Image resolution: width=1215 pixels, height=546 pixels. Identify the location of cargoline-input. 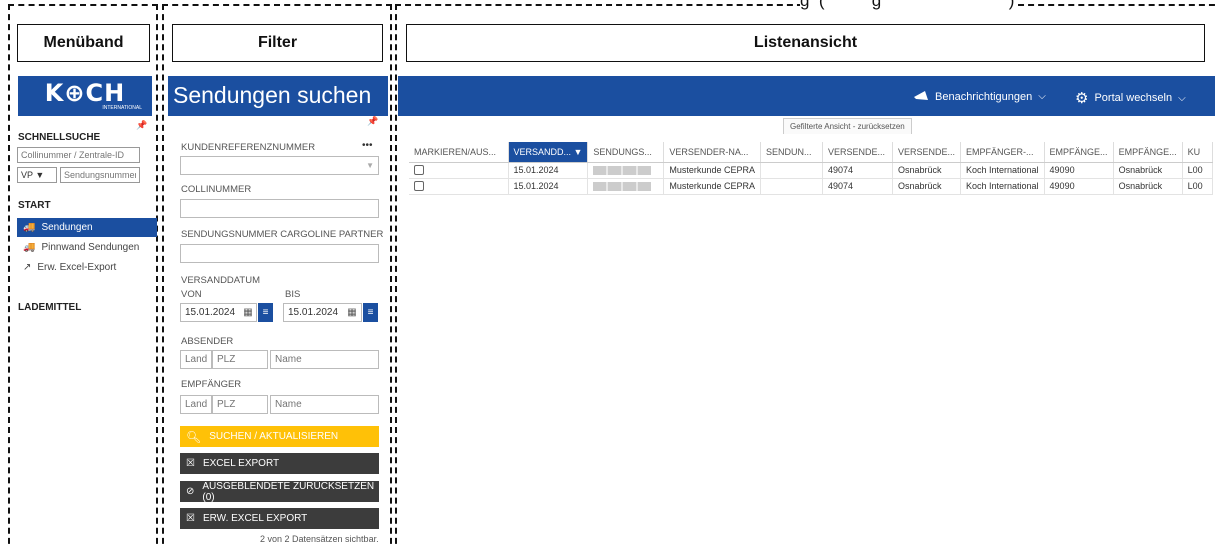
(279, 253).